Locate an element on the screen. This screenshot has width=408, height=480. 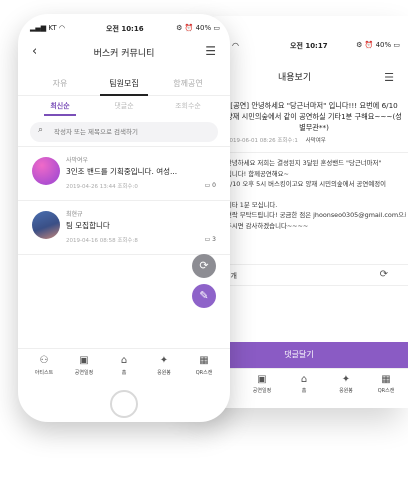
sort-comments: 댓글순 is located at coordinates (124, 106).